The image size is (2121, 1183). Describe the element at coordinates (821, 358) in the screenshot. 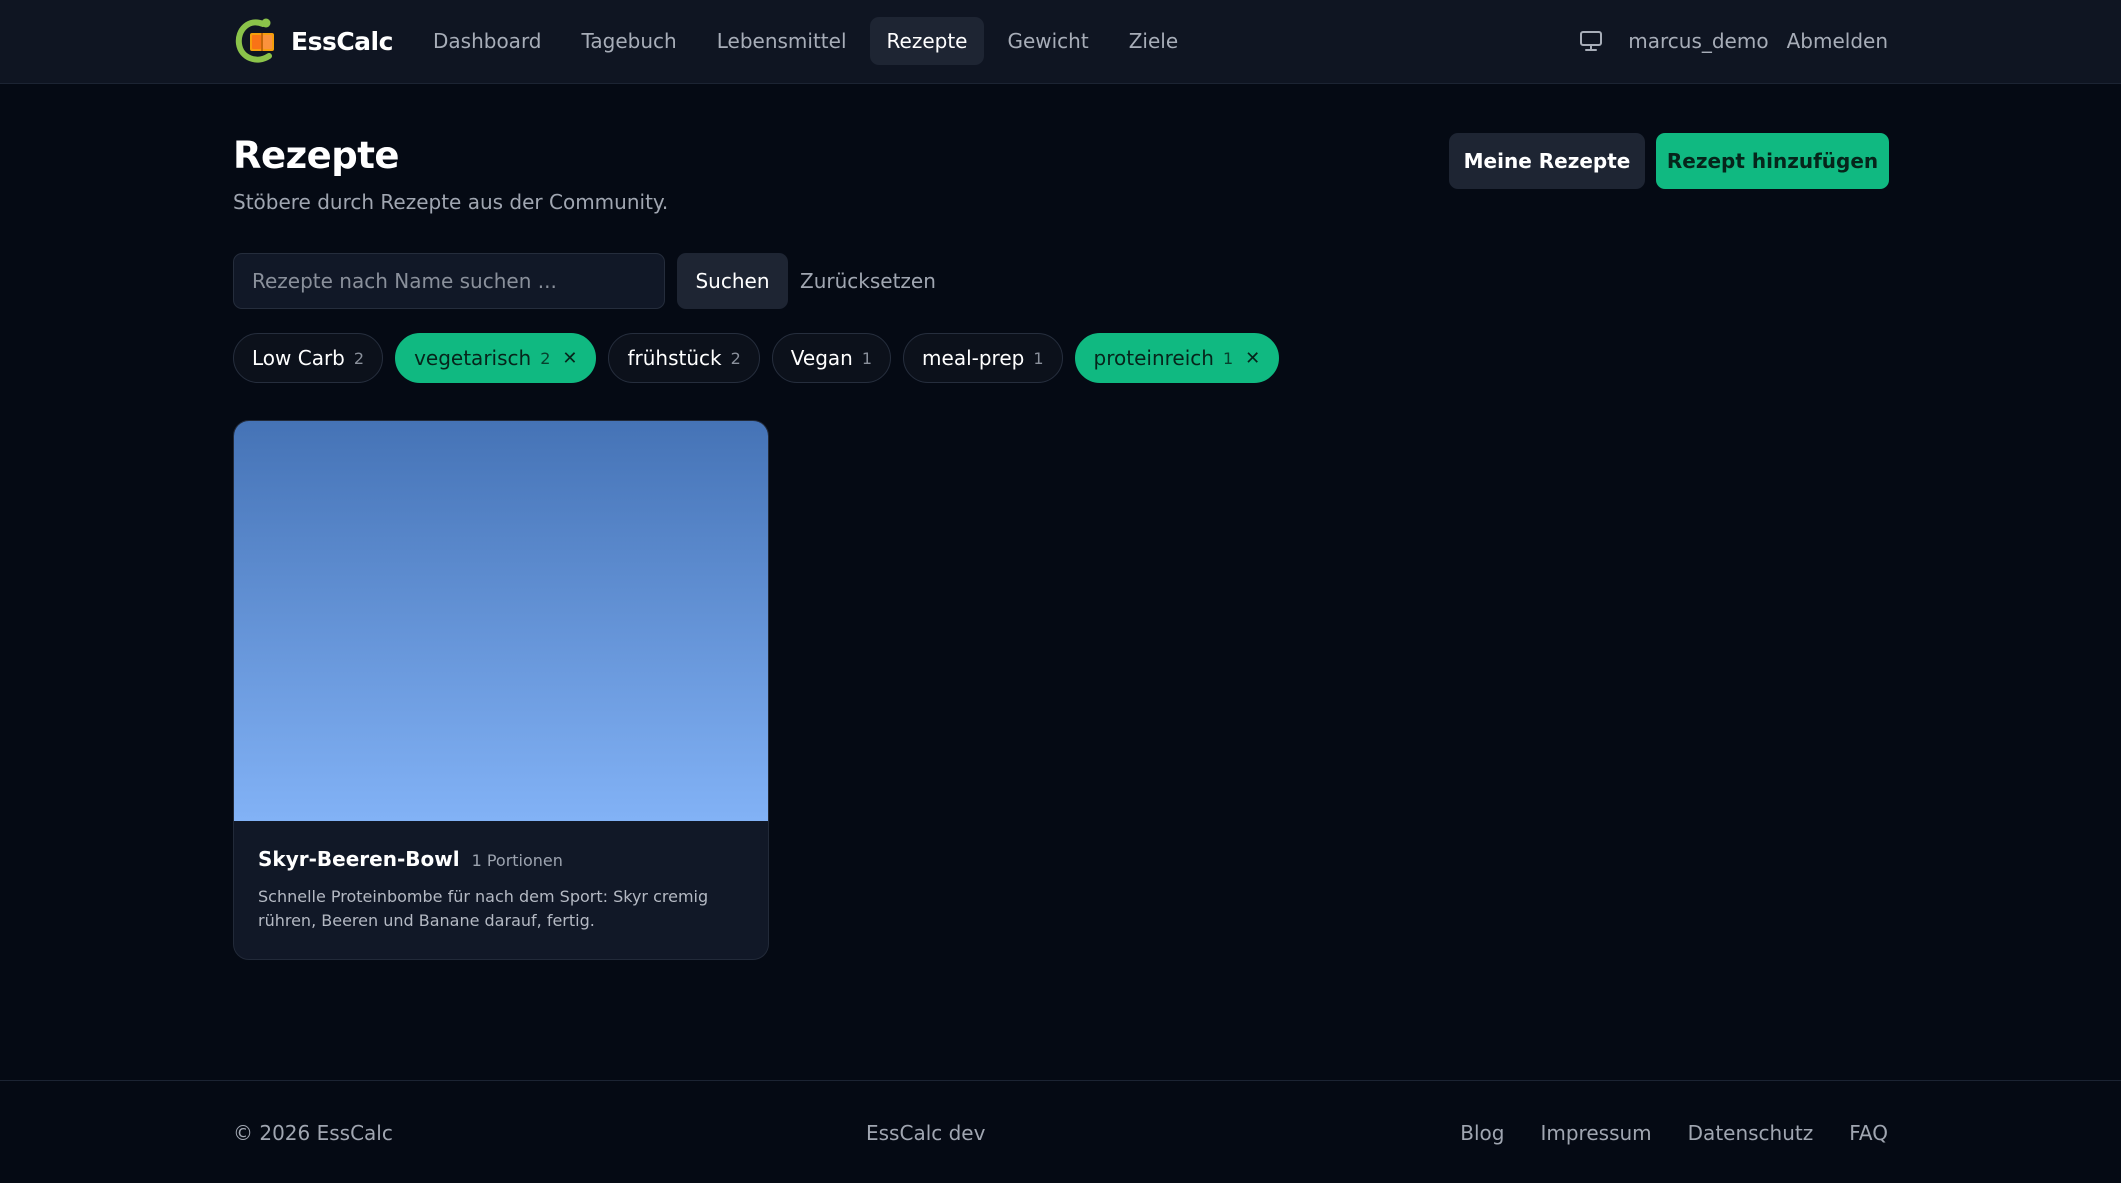

I see `tag-label: Vegan` at that location.